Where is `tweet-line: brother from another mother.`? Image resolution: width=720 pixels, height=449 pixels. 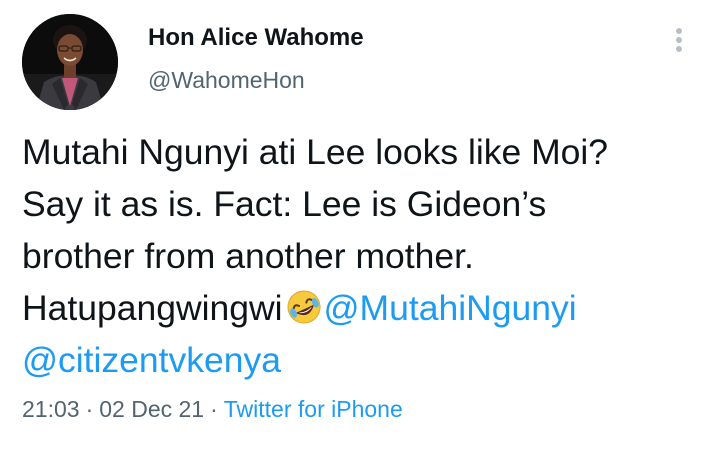
tweet-line: brother from another mother. is located at coordinates (248, 256).